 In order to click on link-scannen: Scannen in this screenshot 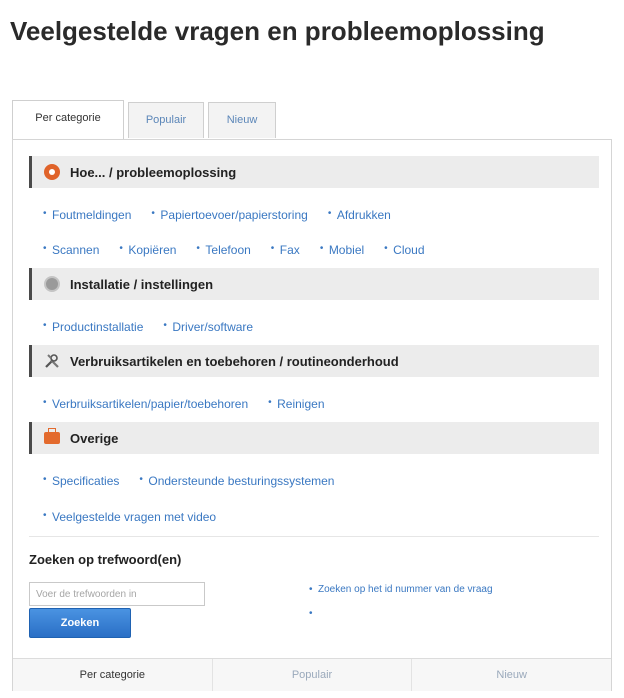, I will do `click(71, 250)`.